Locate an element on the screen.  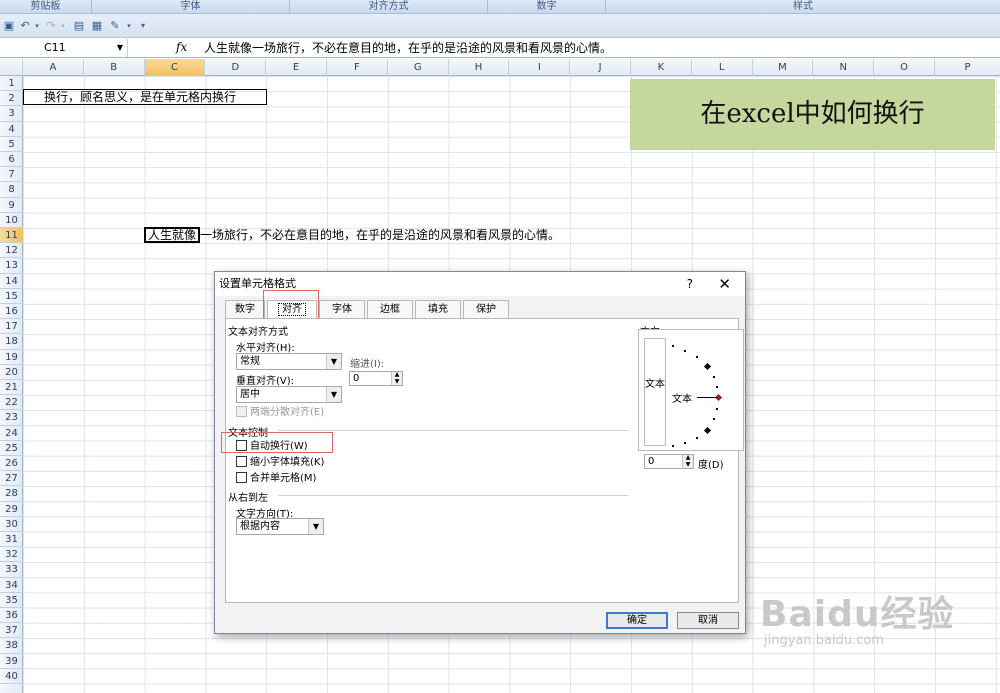
col-header-m: M is located at coordinates (783, 67).